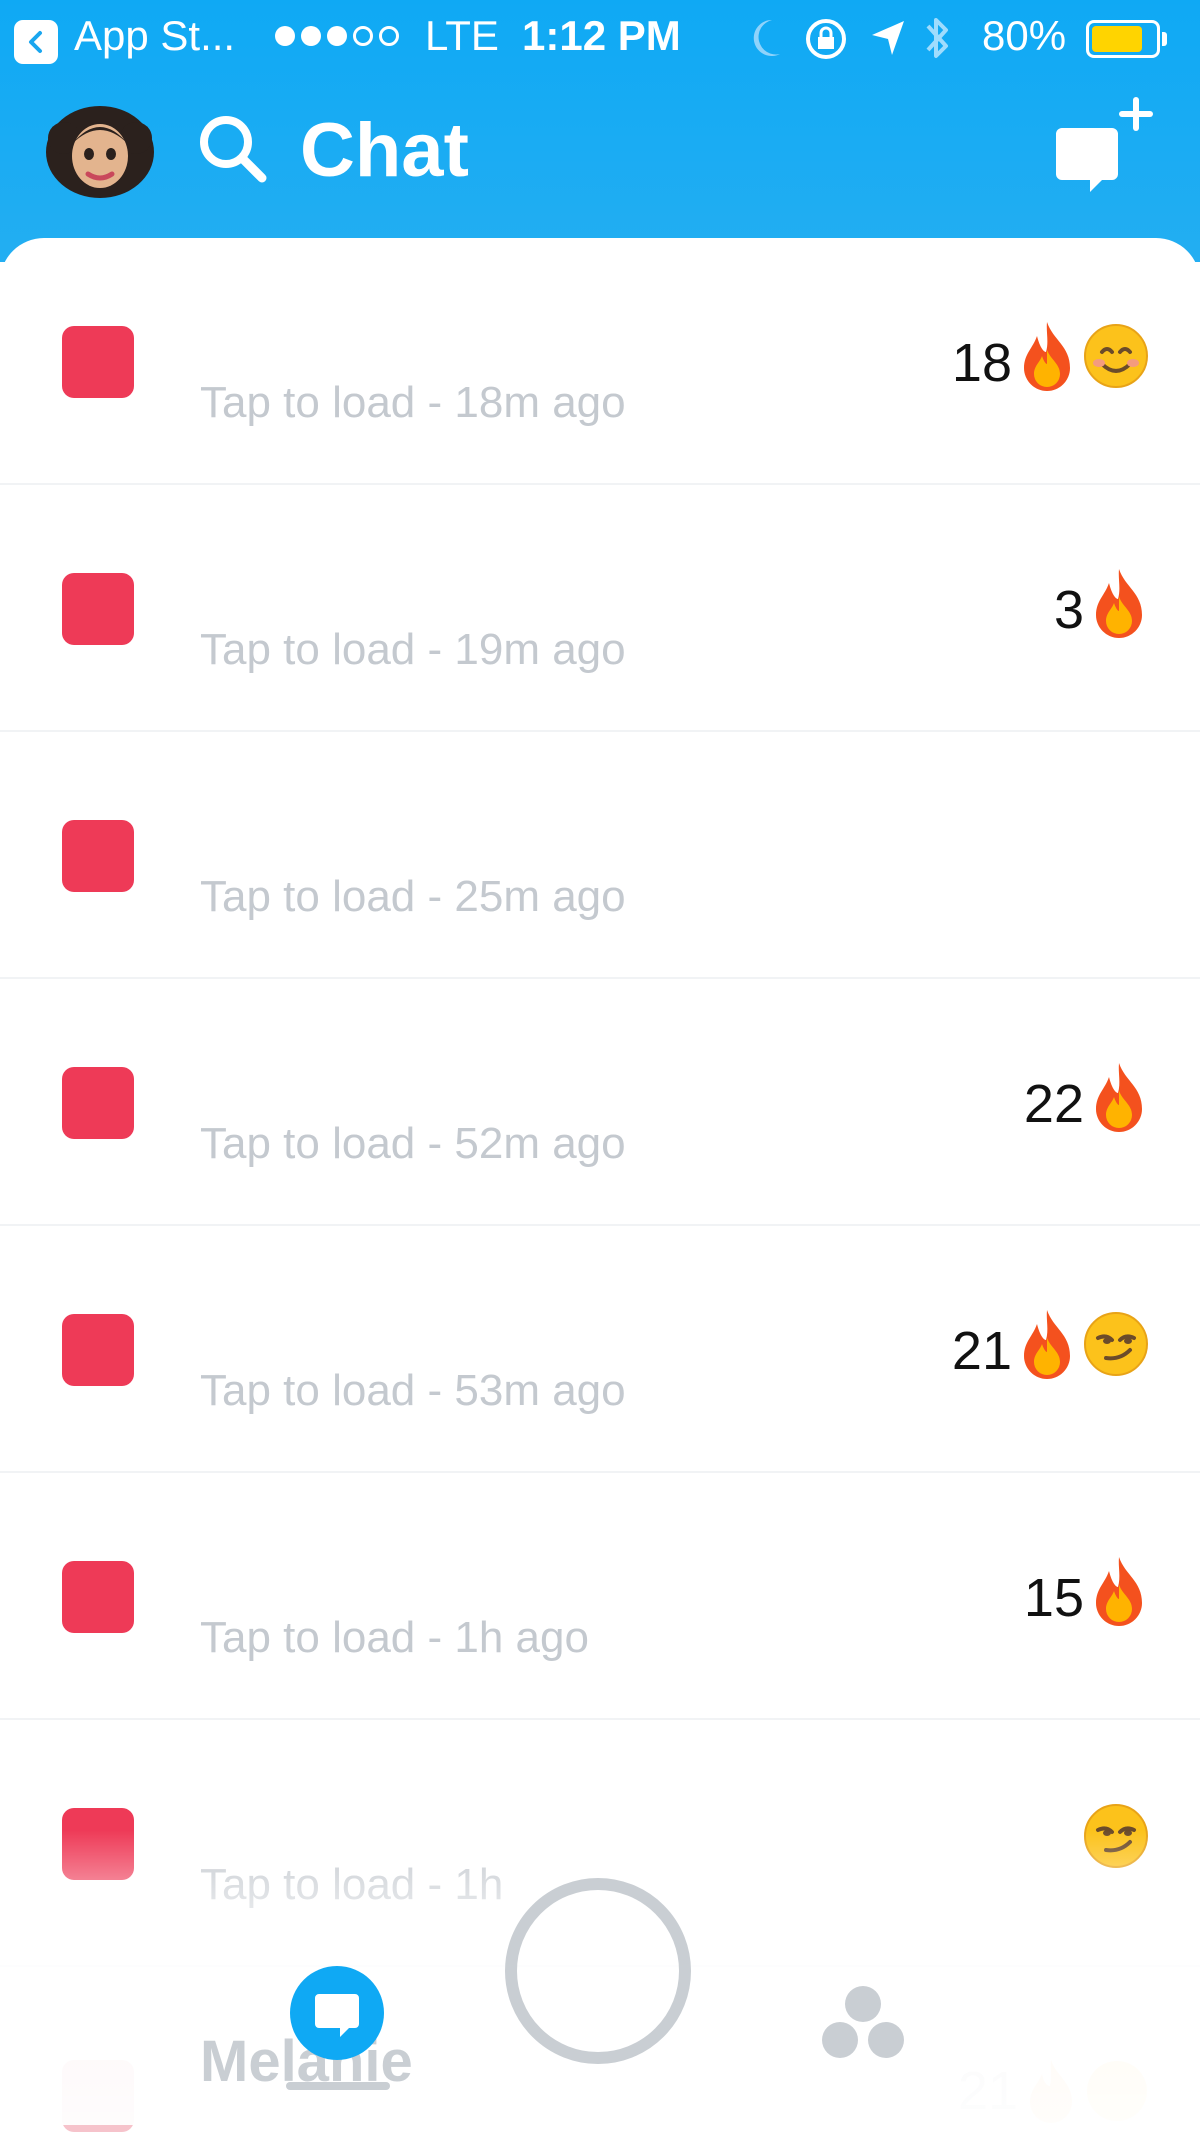  Describe the element at coordinates (600, 1102) in the screenshot. I see `chat-row: Tap to load - 52m ago 22` at that location.